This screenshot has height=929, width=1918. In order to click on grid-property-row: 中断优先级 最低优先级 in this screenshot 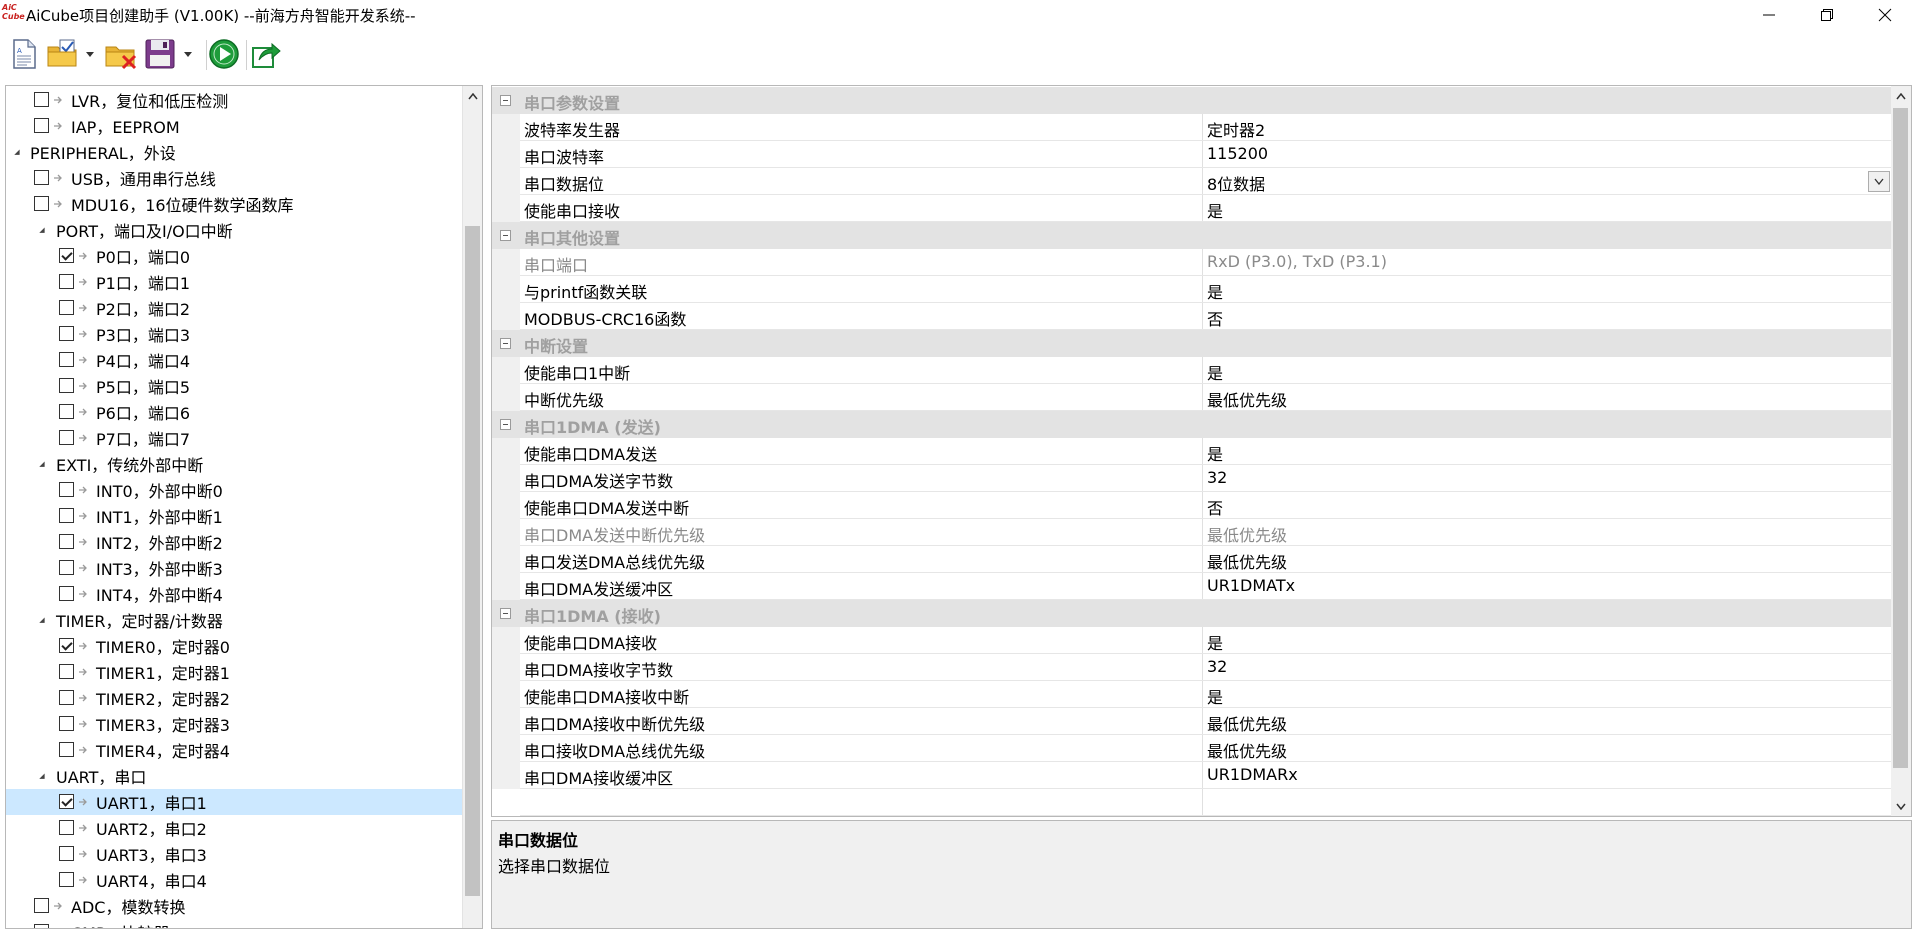, I will do `click(1192, 397)`.